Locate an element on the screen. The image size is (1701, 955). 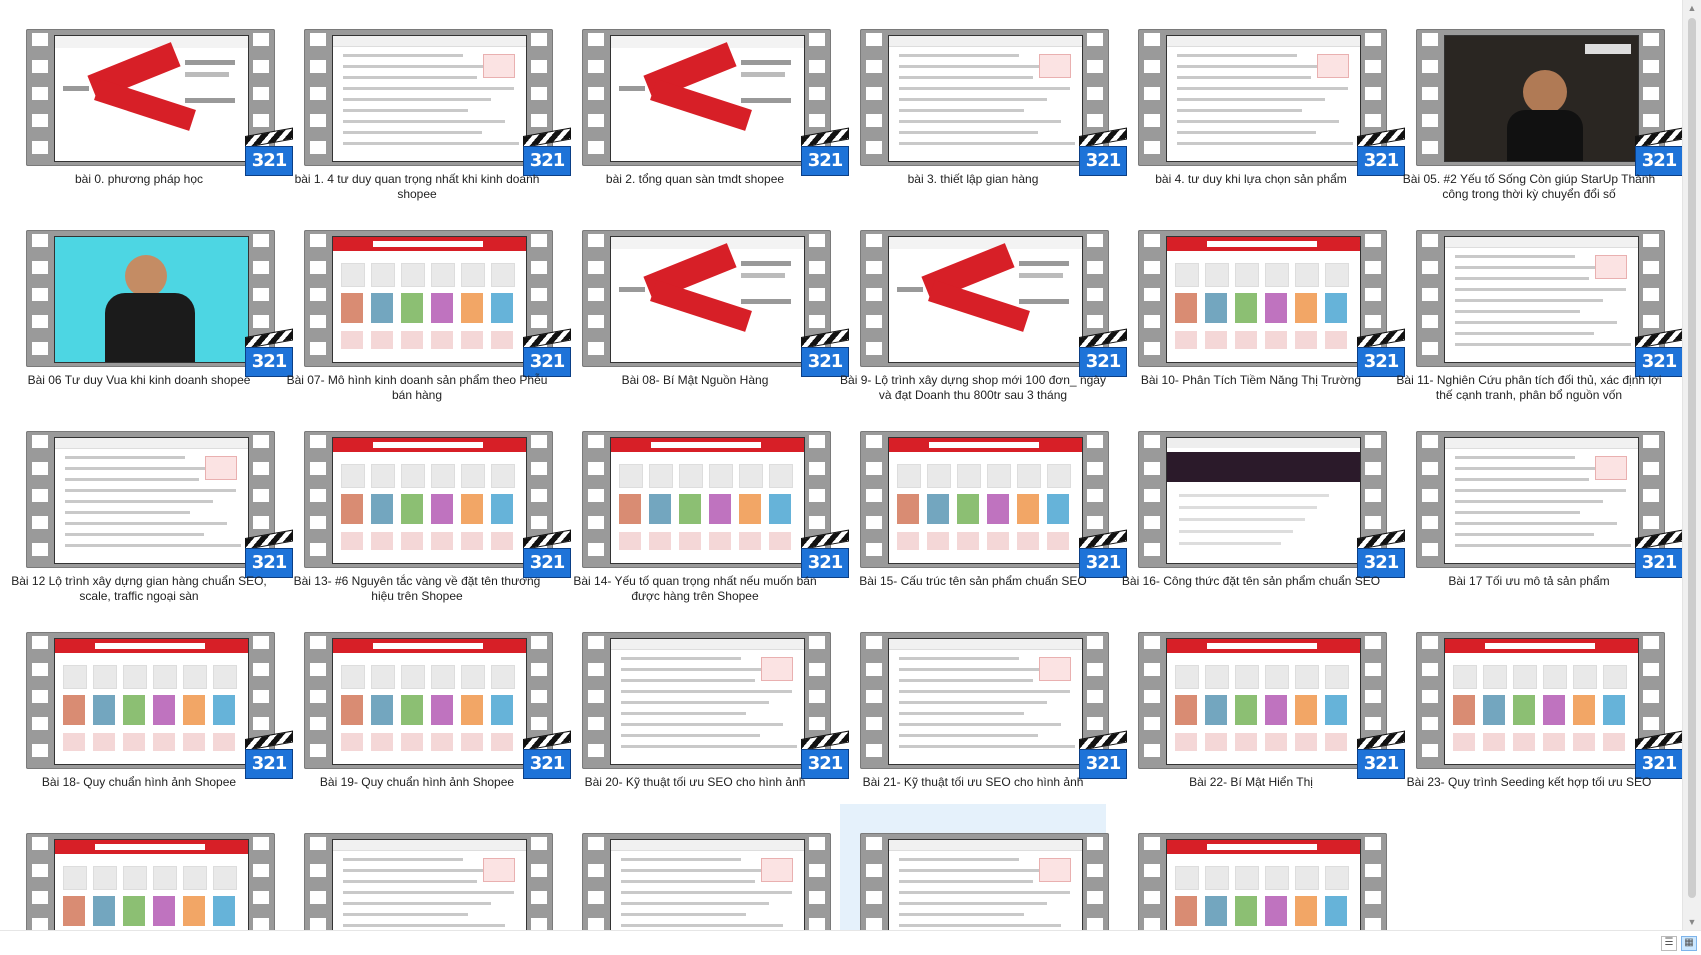
video-file-item: 321 bài 4. tư duy khi lựa chọn sản phẩm is located at coordinates (1261, 95).